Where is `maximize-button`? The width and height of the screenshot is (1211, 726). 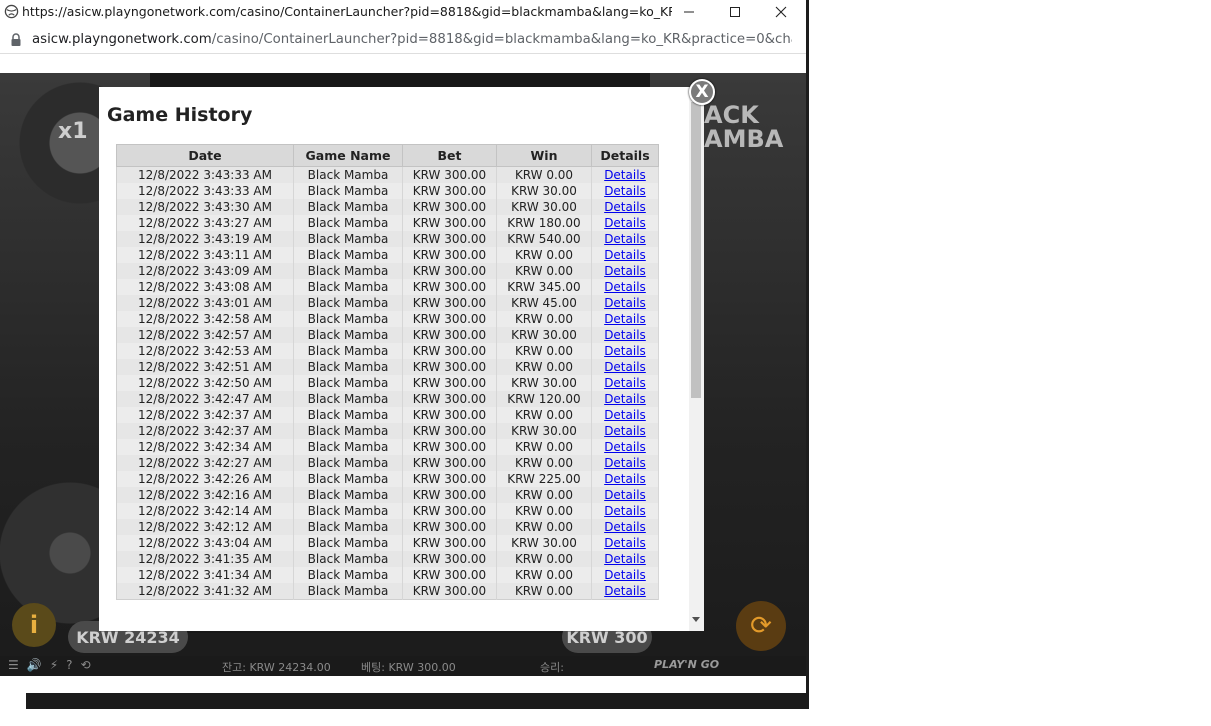
maximize-button is located at coordinates (735, 12).